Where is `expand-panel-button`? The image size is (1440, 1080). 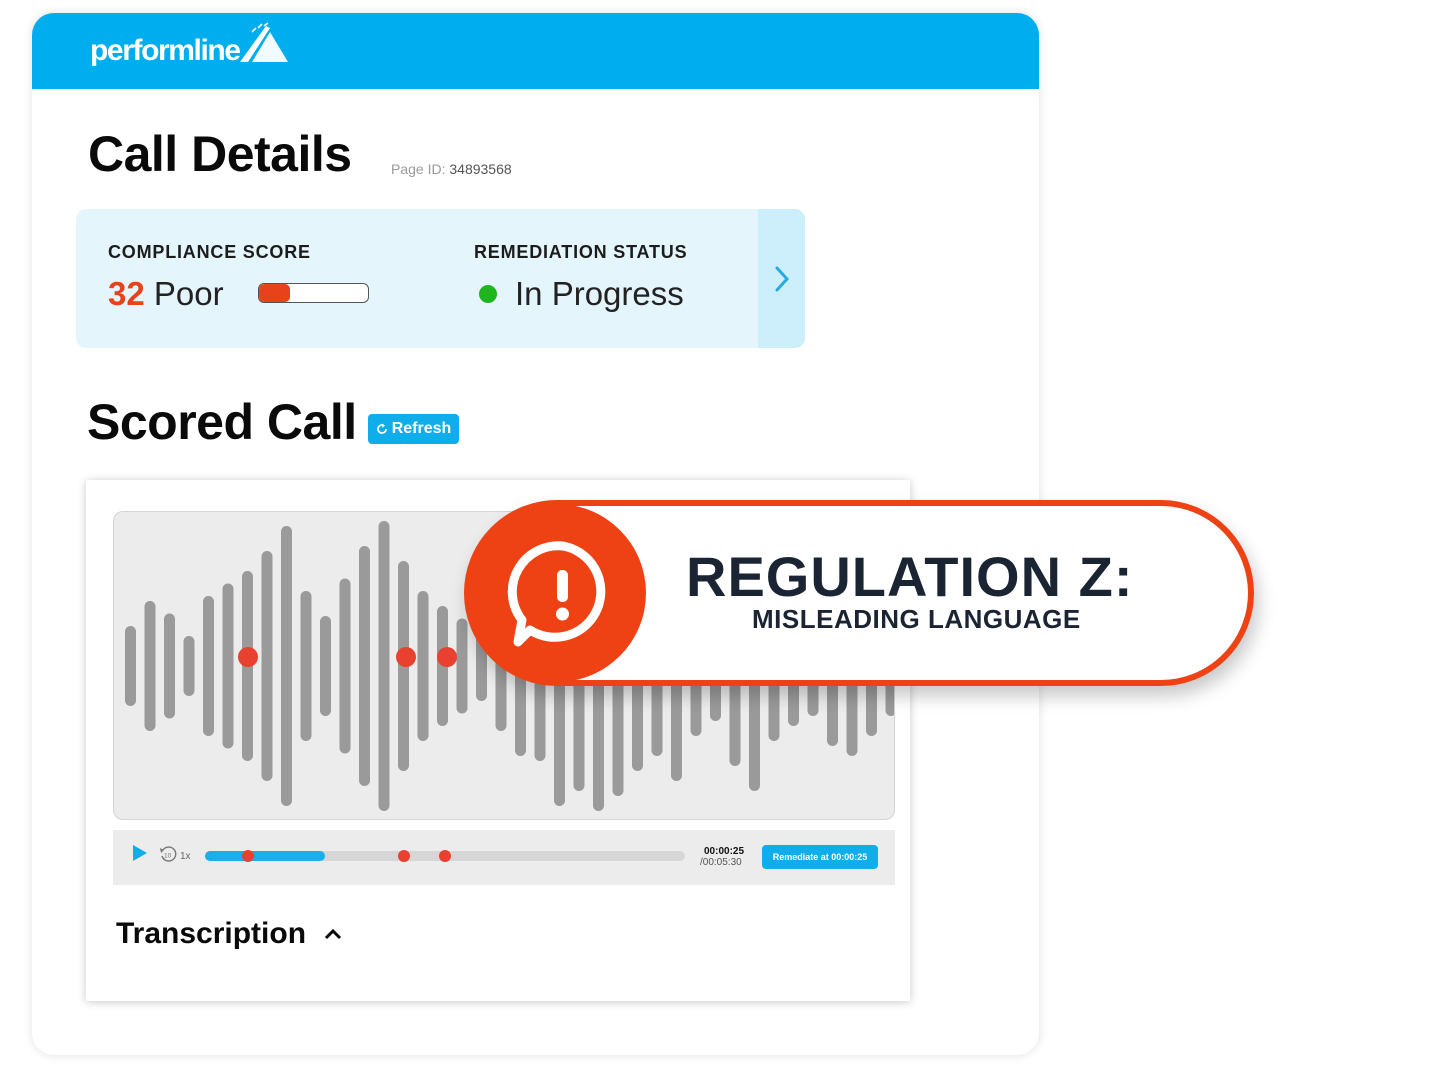 expand-panel-button is located at coordinates (781, 278).